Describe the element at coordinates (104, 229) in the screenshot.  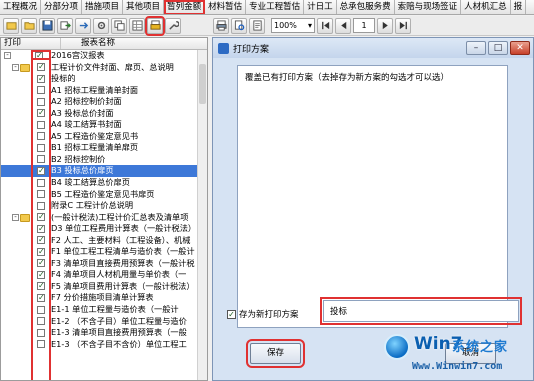
I see `tree-row: ✓ D3 单位工程费用计算表（一般计税法）` at that location.